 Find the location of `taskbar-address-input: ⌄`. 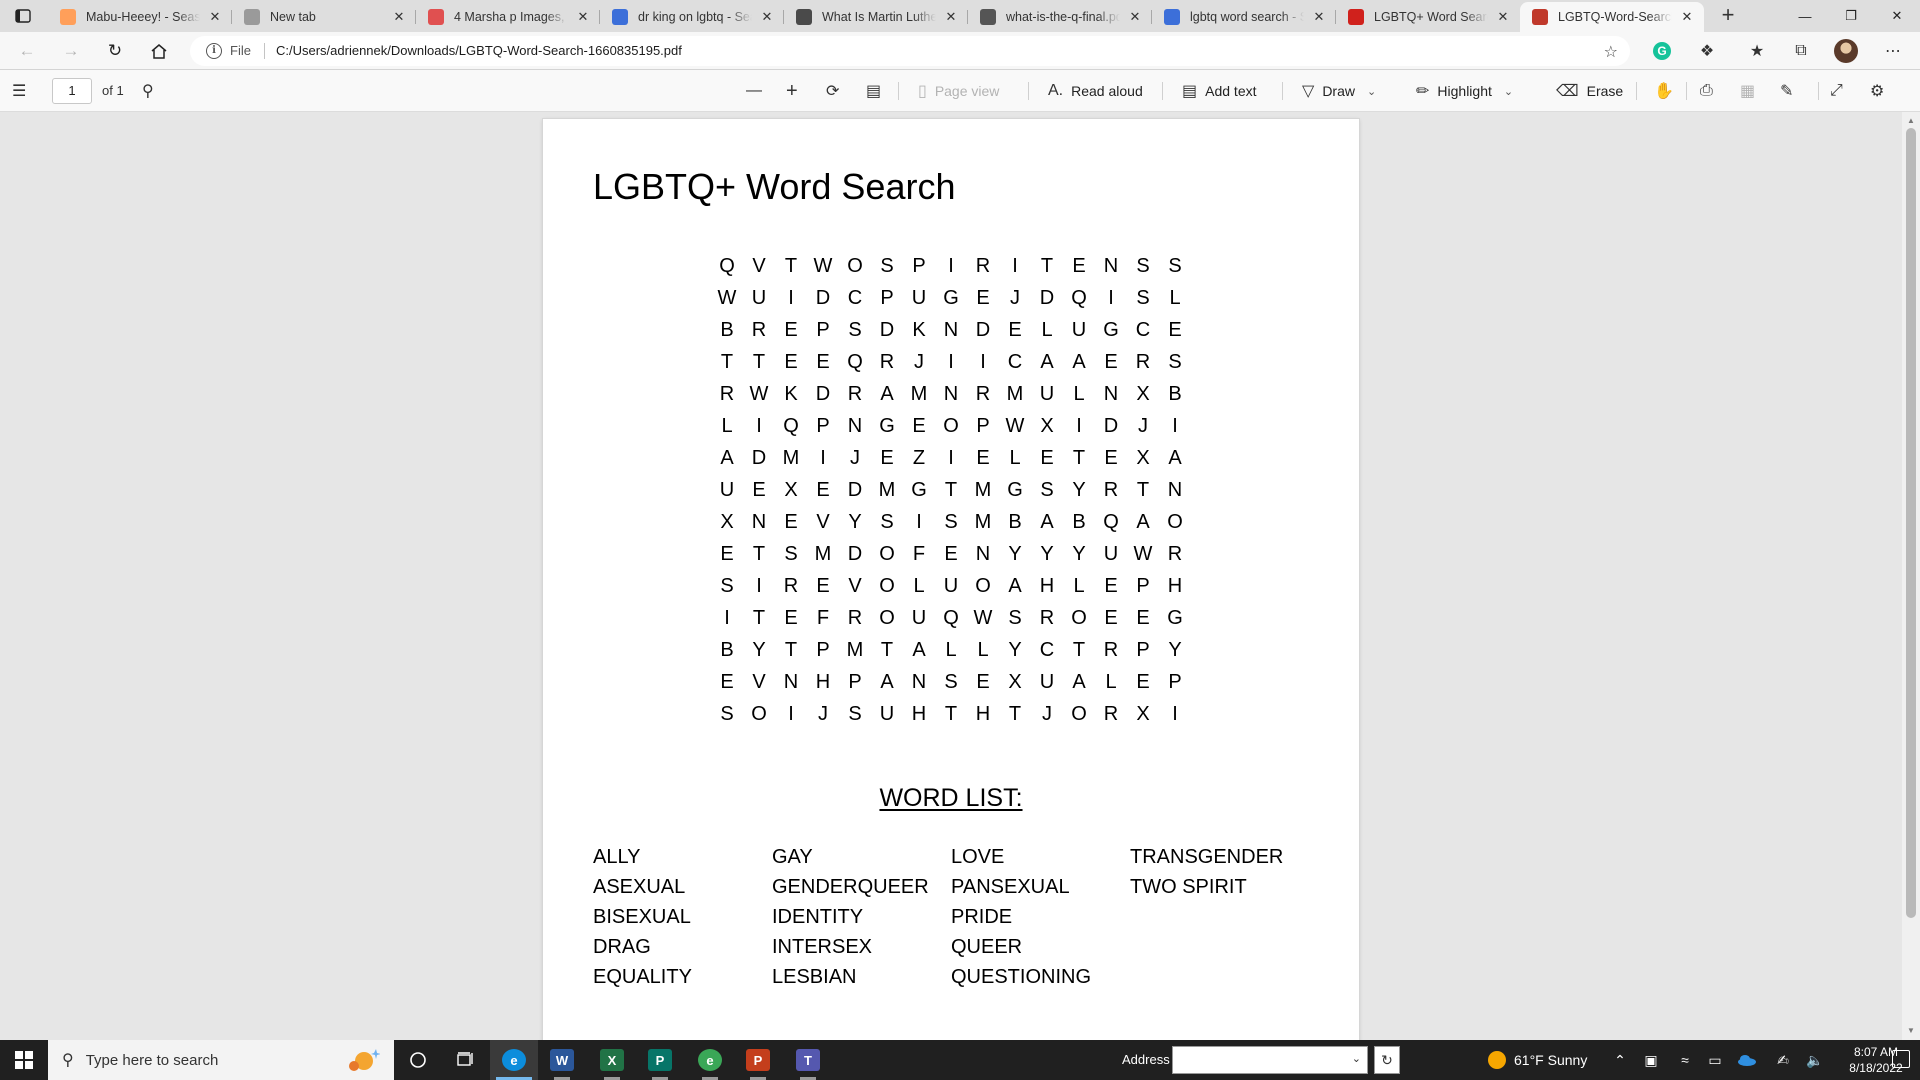

taskbar-address-input: ⌄ is located at coordinates (1270, 1060).